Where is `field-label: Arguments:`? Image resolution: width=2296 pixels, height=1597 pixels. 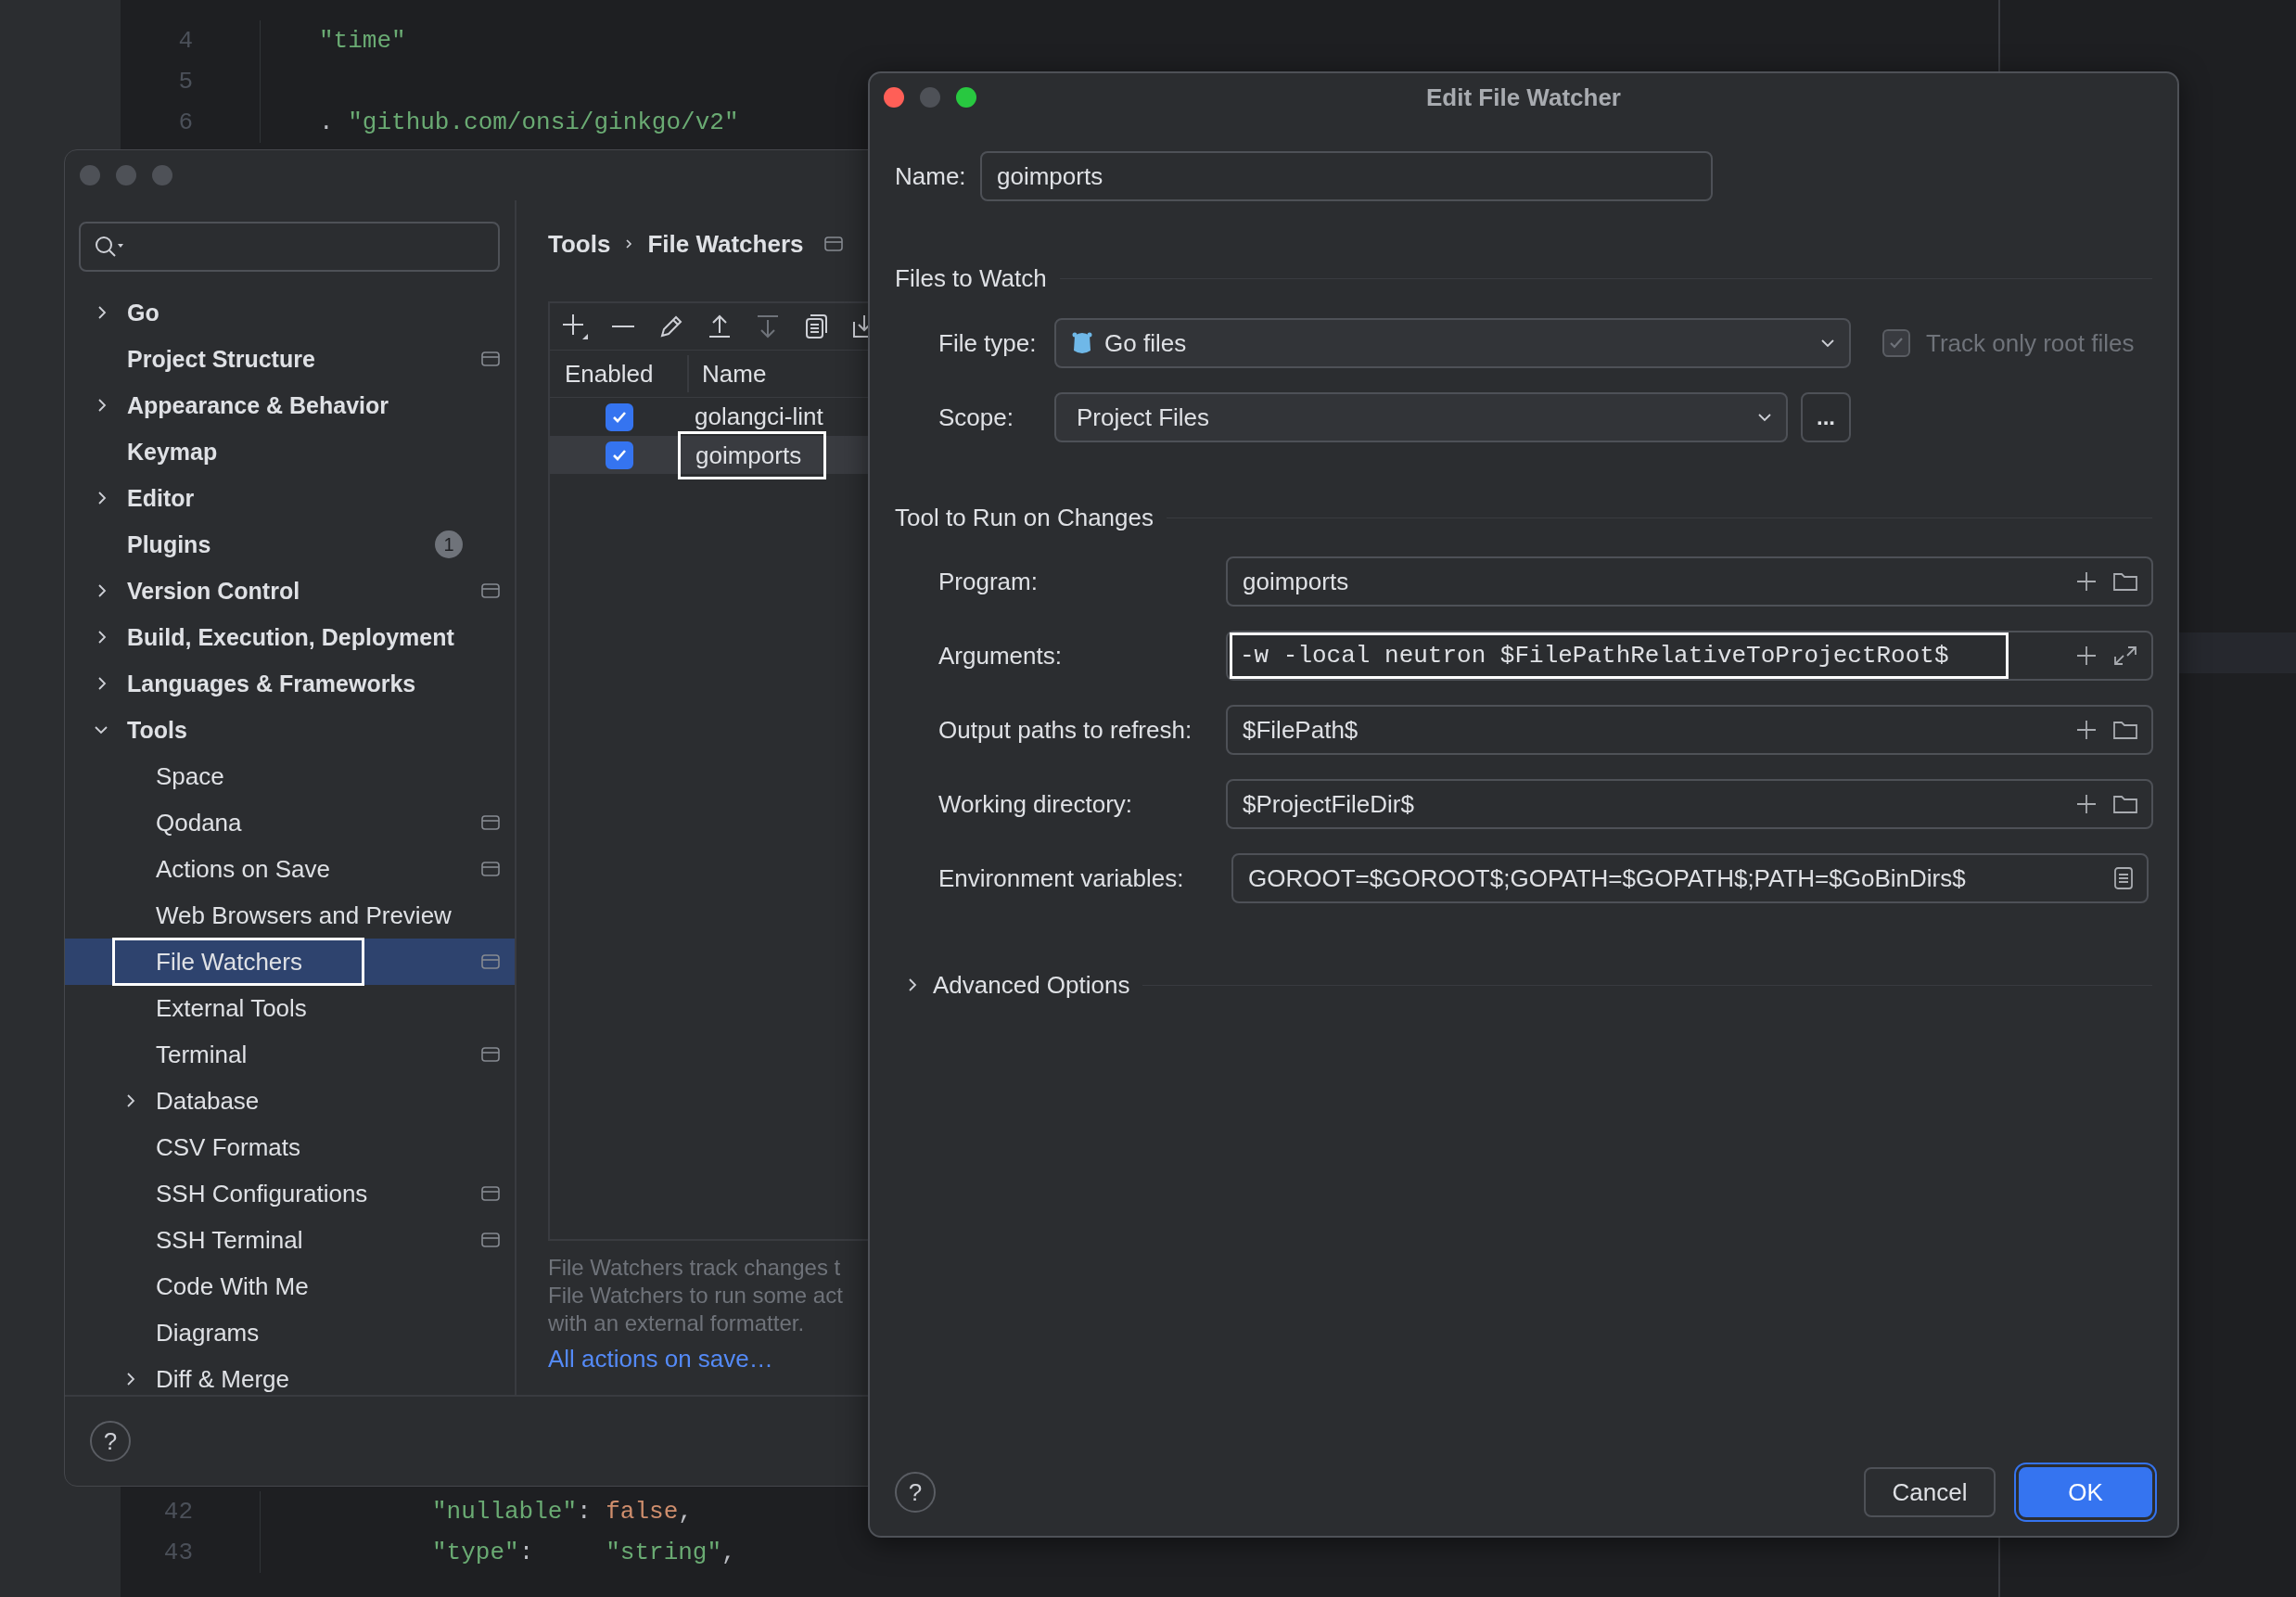
field-label: Arguments: is located at coordinates (1000, 656).